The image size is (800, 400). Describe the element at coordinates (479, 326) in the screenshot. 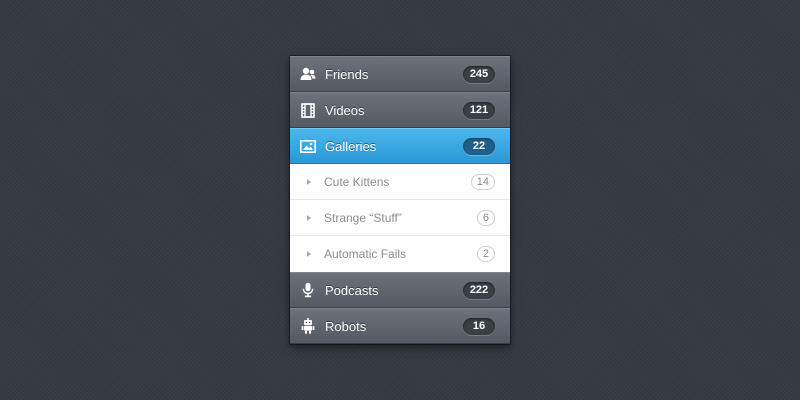

I see `robots-count-badge: 16` at that location.